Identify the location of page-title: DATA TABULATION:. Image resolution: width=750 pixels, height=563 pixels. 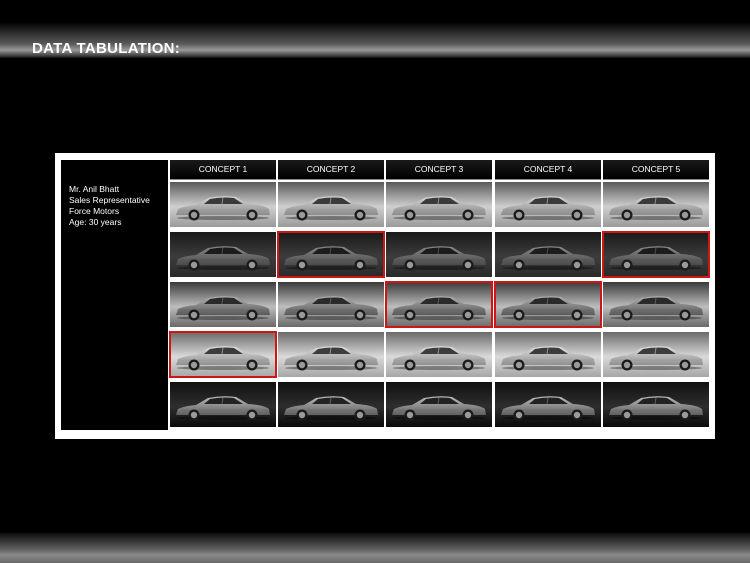
(106, 48).